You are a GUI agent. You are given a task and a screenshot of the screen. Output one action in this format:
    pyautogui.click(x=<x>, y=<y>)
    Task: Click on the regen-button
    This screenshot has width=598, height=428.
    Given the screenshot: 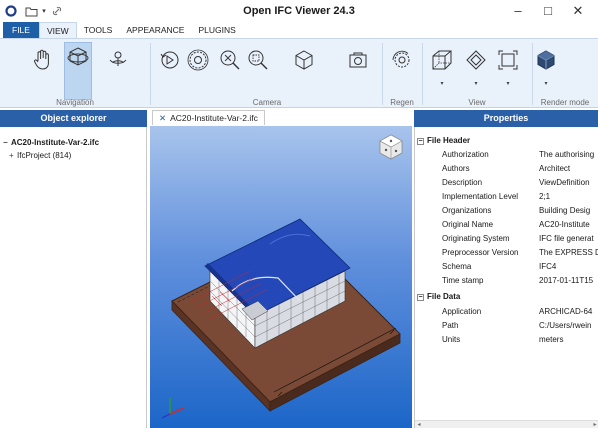 What is the action you would take?
    pyautogui.click(x=402, y=60)
    